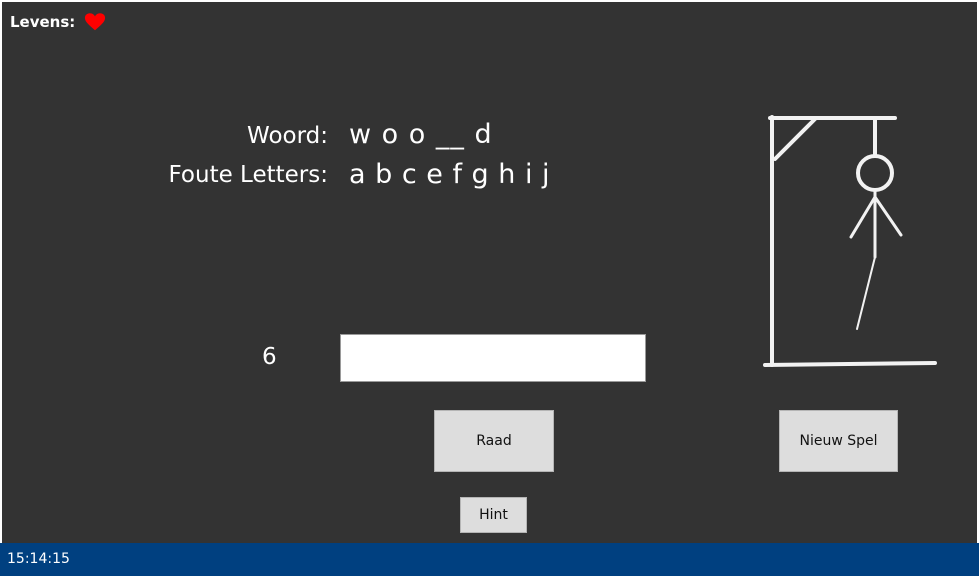  I want to click on hint-button: Hint, so click(493, 515).